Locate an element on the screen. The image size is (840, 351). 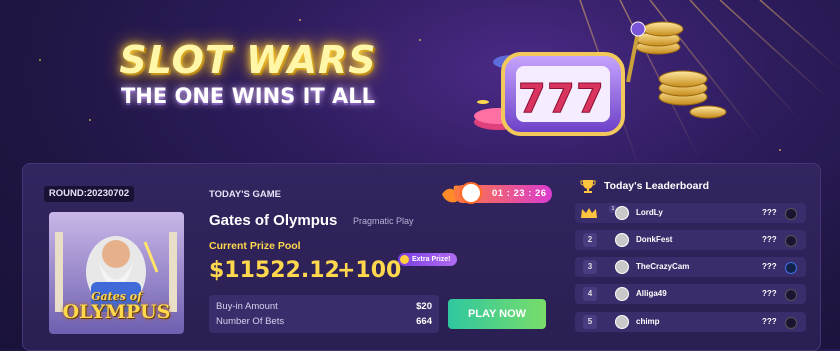
hero-title: SLOT WARS is located at coordinates (248, 60).